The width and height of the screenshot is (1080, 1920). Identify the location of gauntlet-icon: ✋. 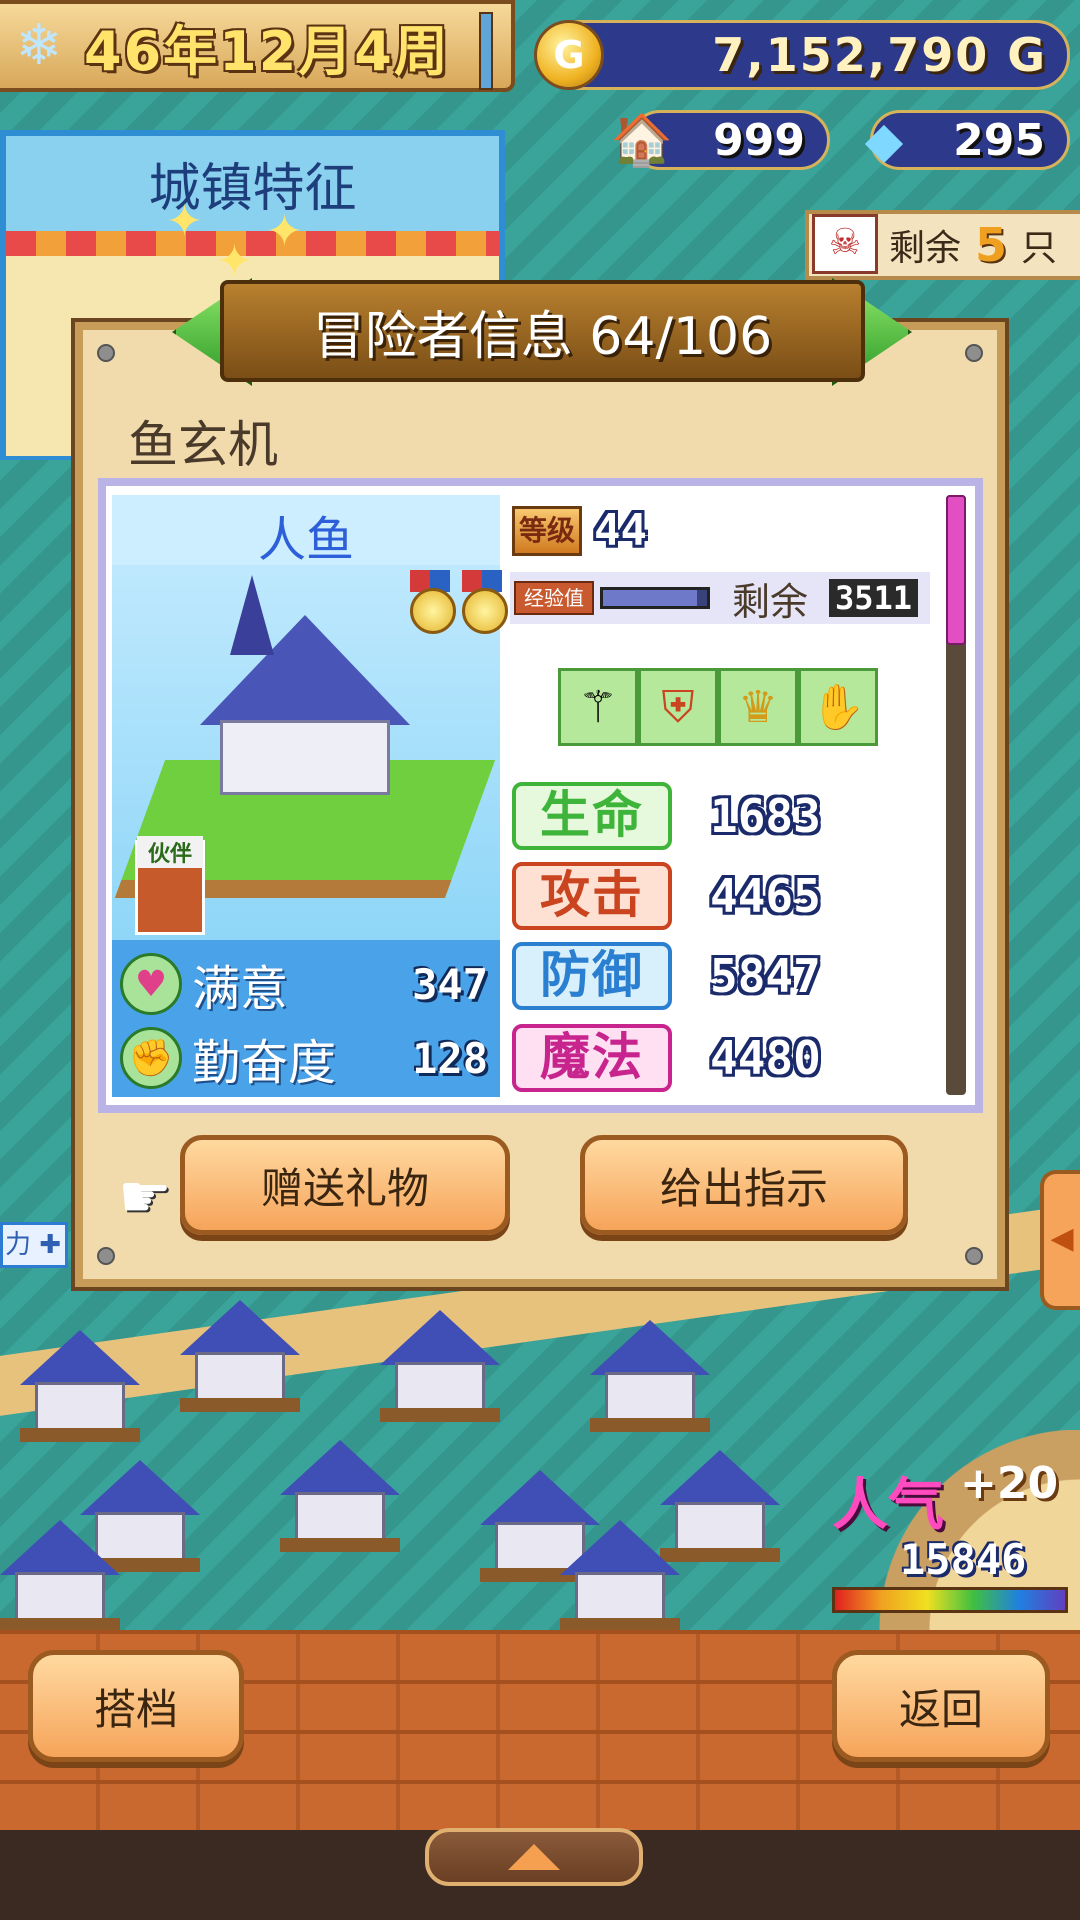
(838, 707).